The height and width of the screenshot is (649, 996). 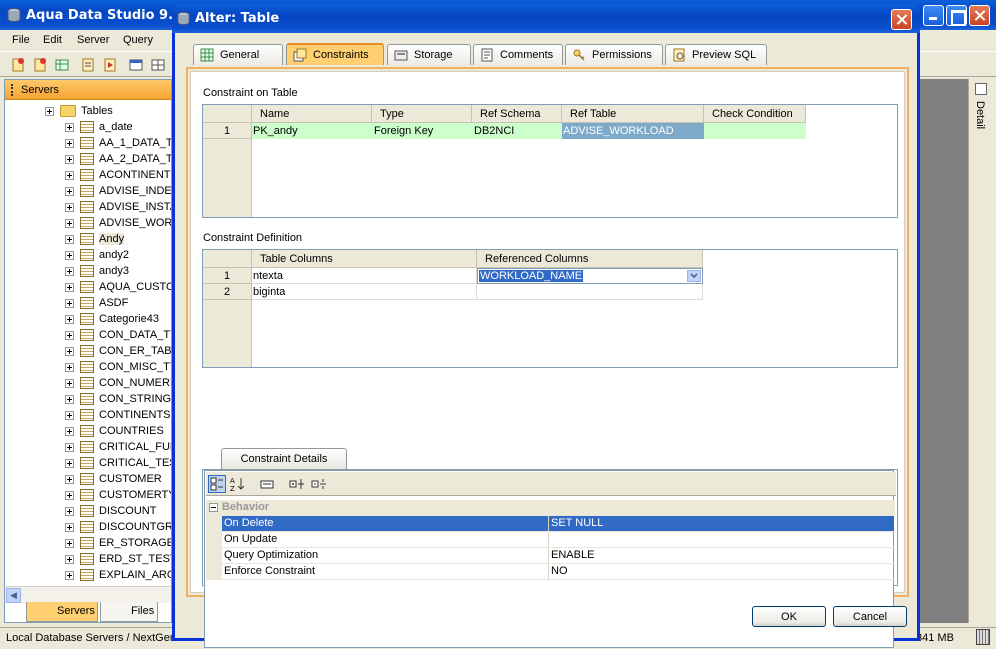 What do you see at coordinates (87, 175) in the screenshot?
I see `table-icon` at bounding box center [87, 175].